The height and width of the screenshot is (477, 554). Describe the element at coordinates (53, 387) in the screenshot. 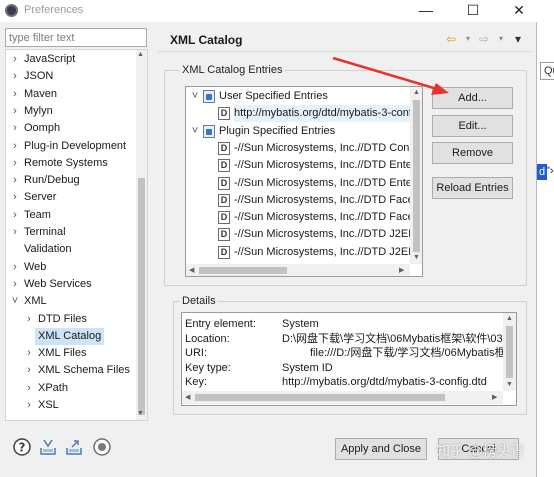

I see `tree-item-label: XPath` at that location.